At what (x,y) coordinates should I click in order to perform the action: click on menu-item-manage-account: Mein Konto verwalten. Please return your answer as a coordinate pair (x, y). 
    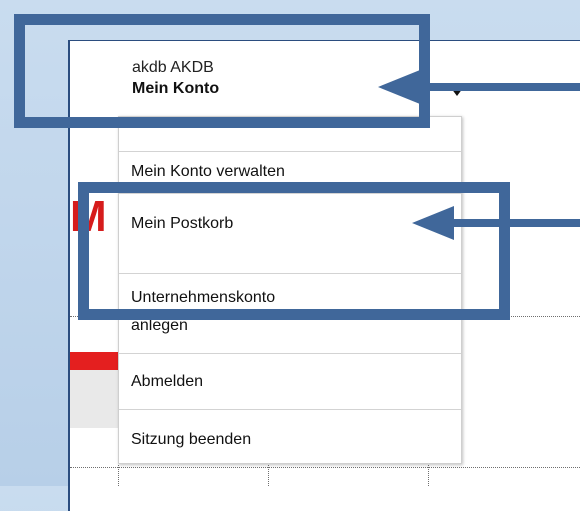
    Looking at the image, I should click on (290, 172).